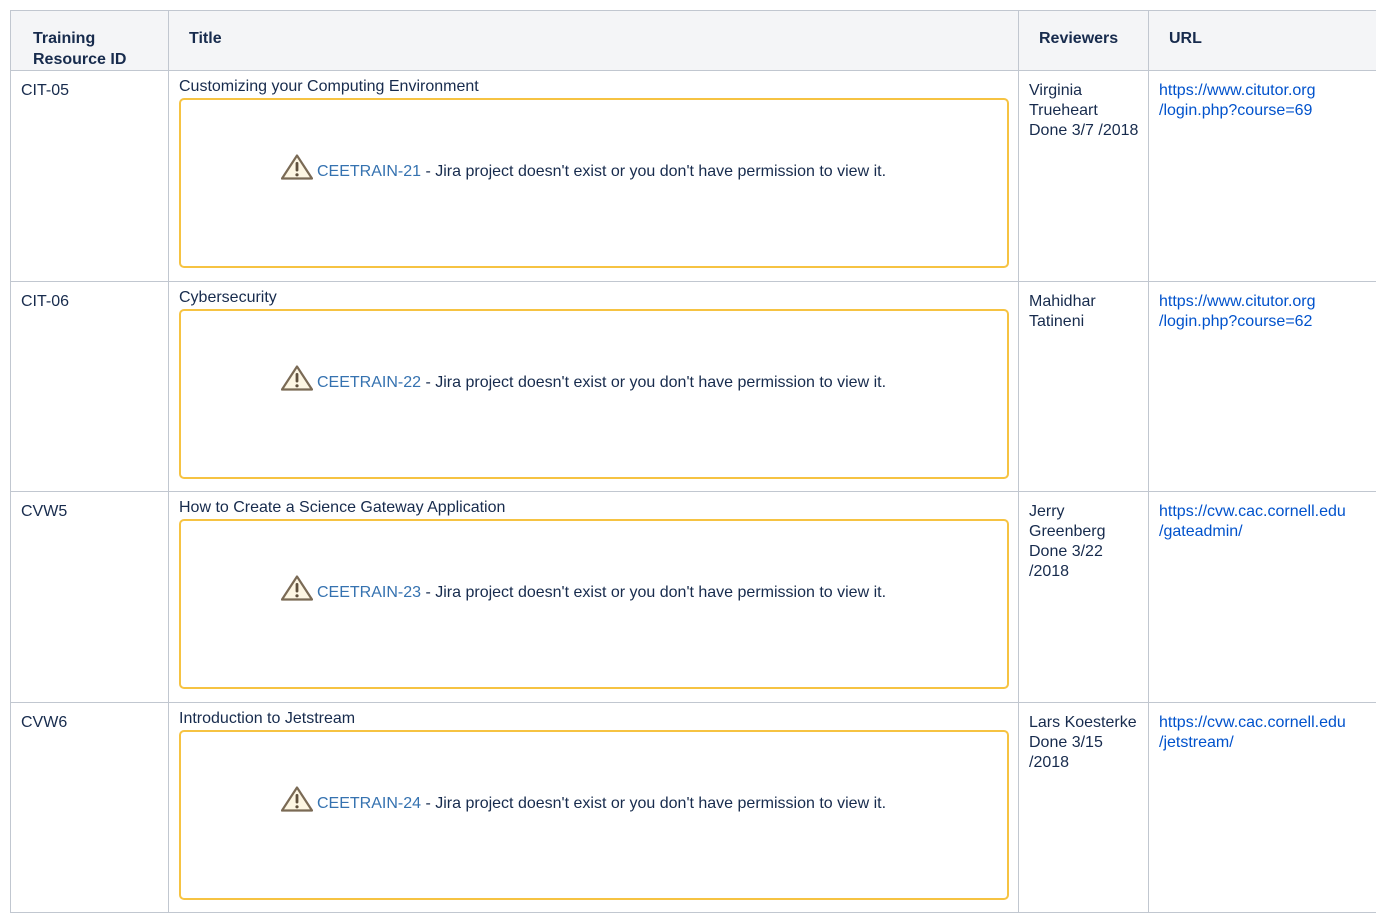  What do you see at coordinates (44, 722) in the screenshot?
I see `resource-id: CVW6` at bounding box center [44, 722].